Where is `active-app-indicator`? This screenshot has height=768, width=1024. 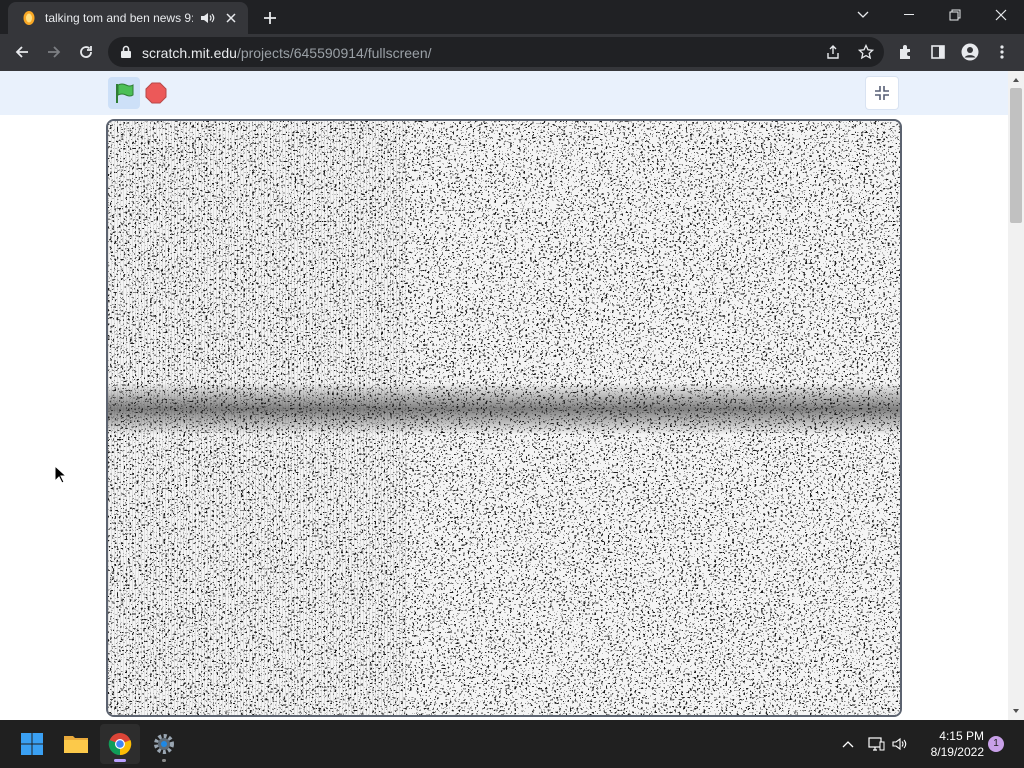 active-app-indicator is located at coordinates (120, 760).